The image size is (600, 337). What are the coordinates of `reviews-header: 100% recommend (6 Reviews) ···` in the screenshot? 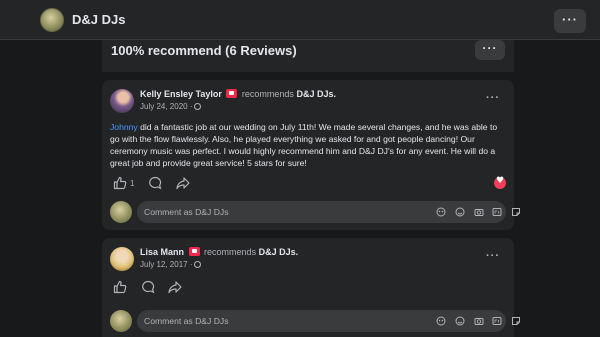 It's located at (308, 56).